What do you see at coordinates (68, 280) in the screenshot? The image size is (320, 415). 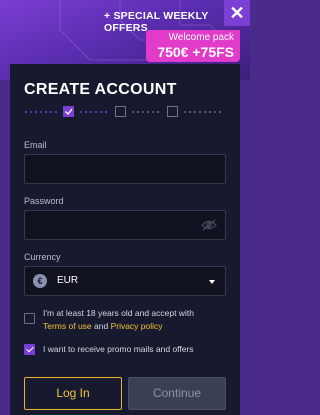 I see `currency-value: EUR` at bounding box center [68, 280].